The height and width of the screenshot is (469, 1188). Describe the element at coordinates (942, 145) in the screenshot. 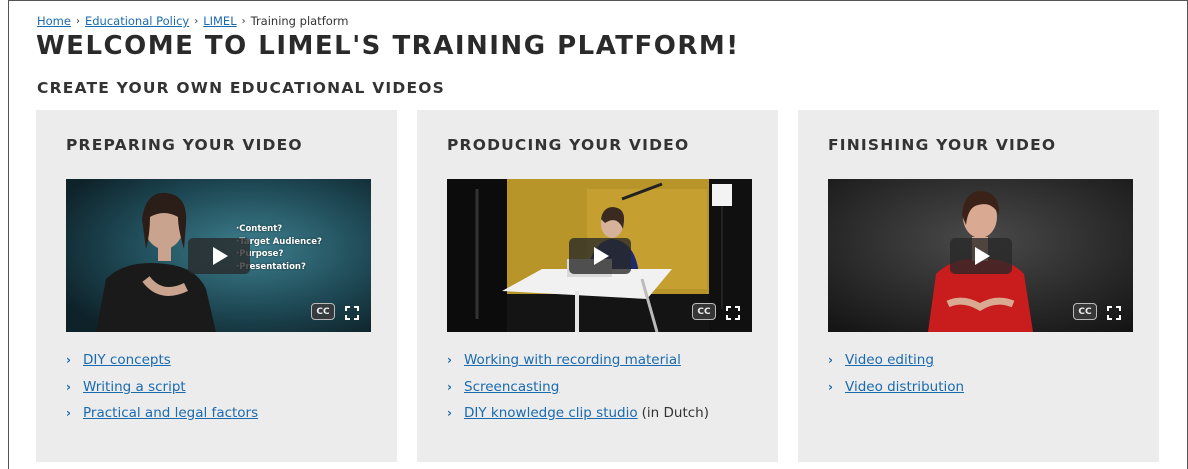

I see `card-title: FINISHING YOUR VIDEO` at that location.